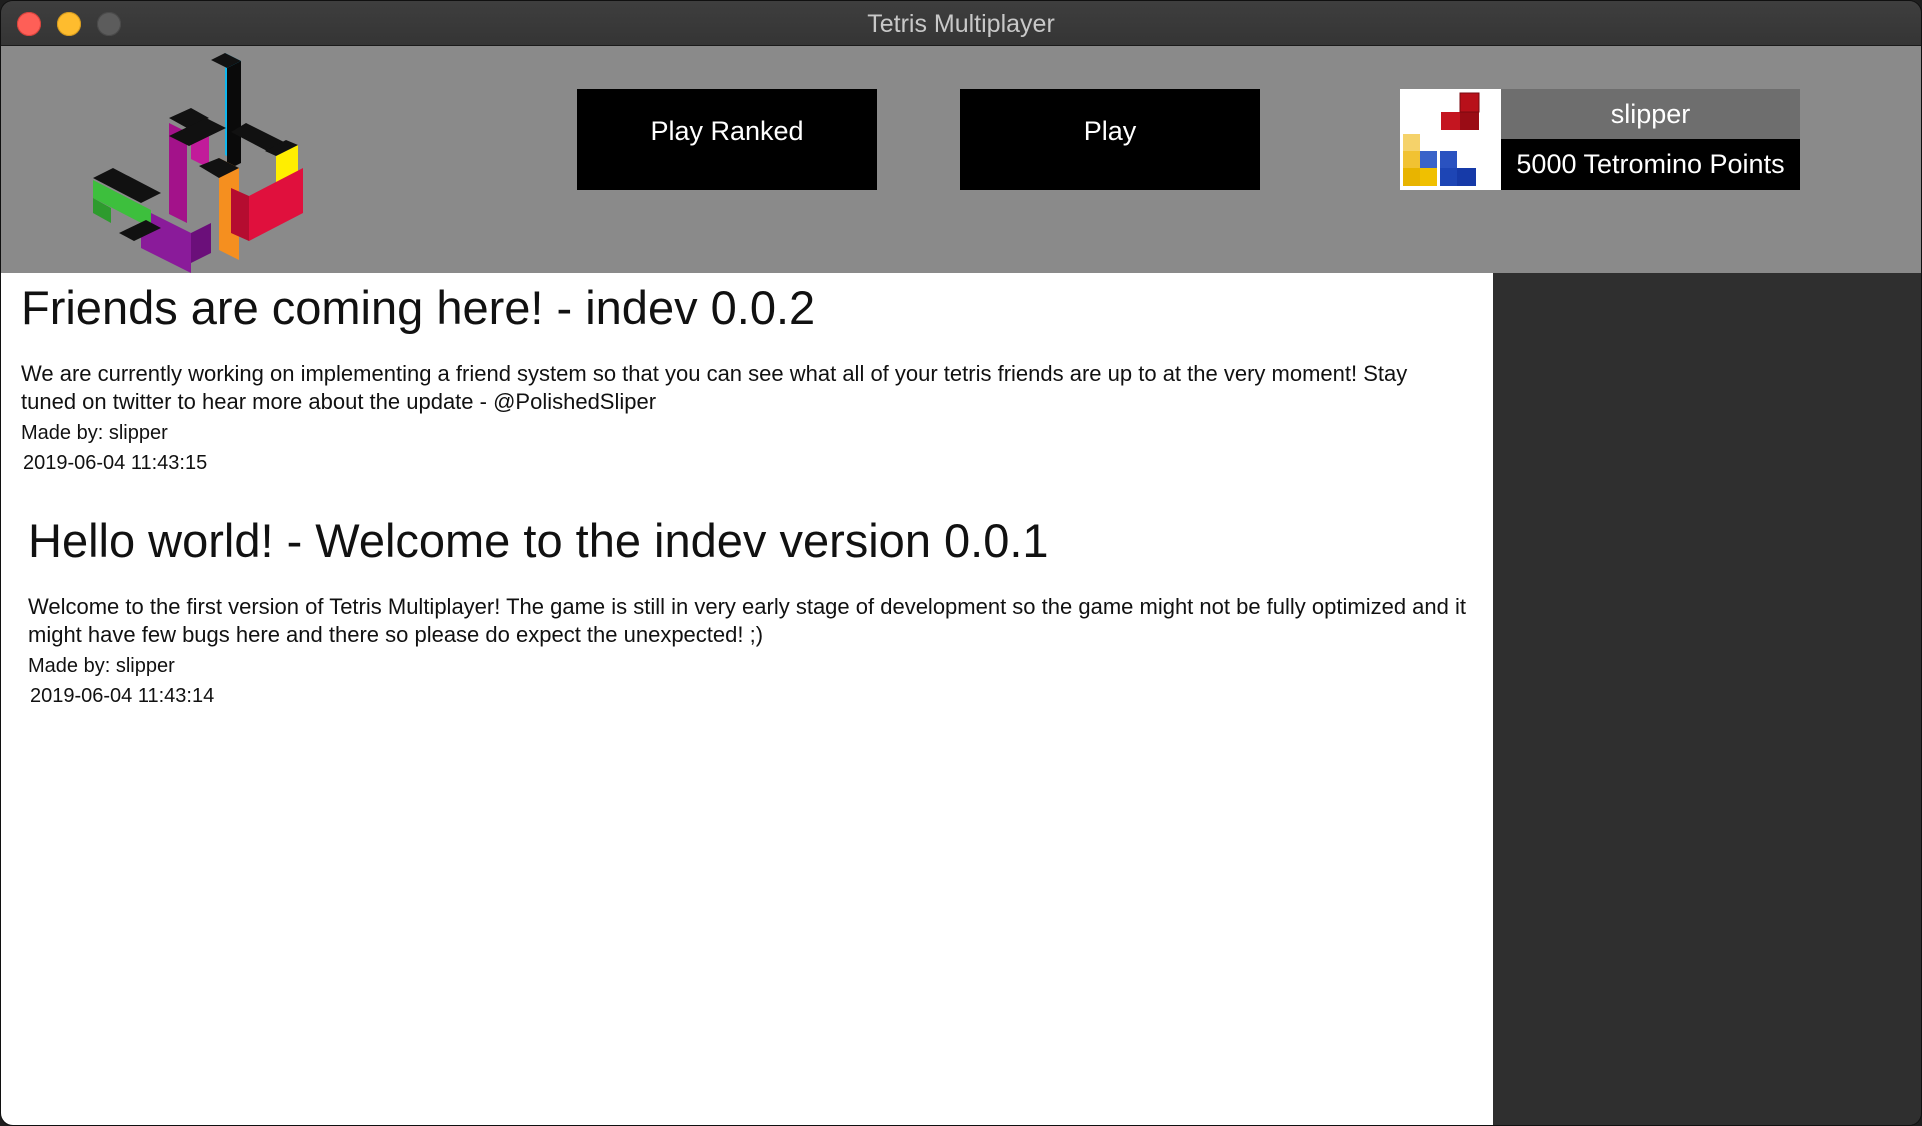  Describe the element at coordinates (1650, 114) in the screenshot. I see `username-label: slipper` at that location.